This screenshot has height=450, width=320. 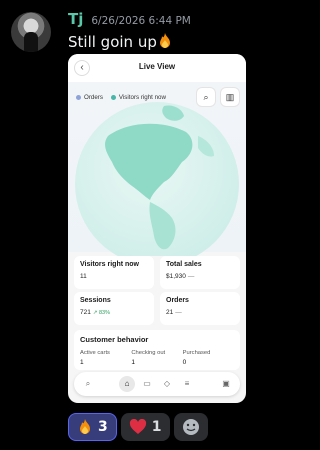 What do you see at coordinates (127, 384) in the screenshot?
I see `home-icon: ⌂` at bounding box center [127, 384].